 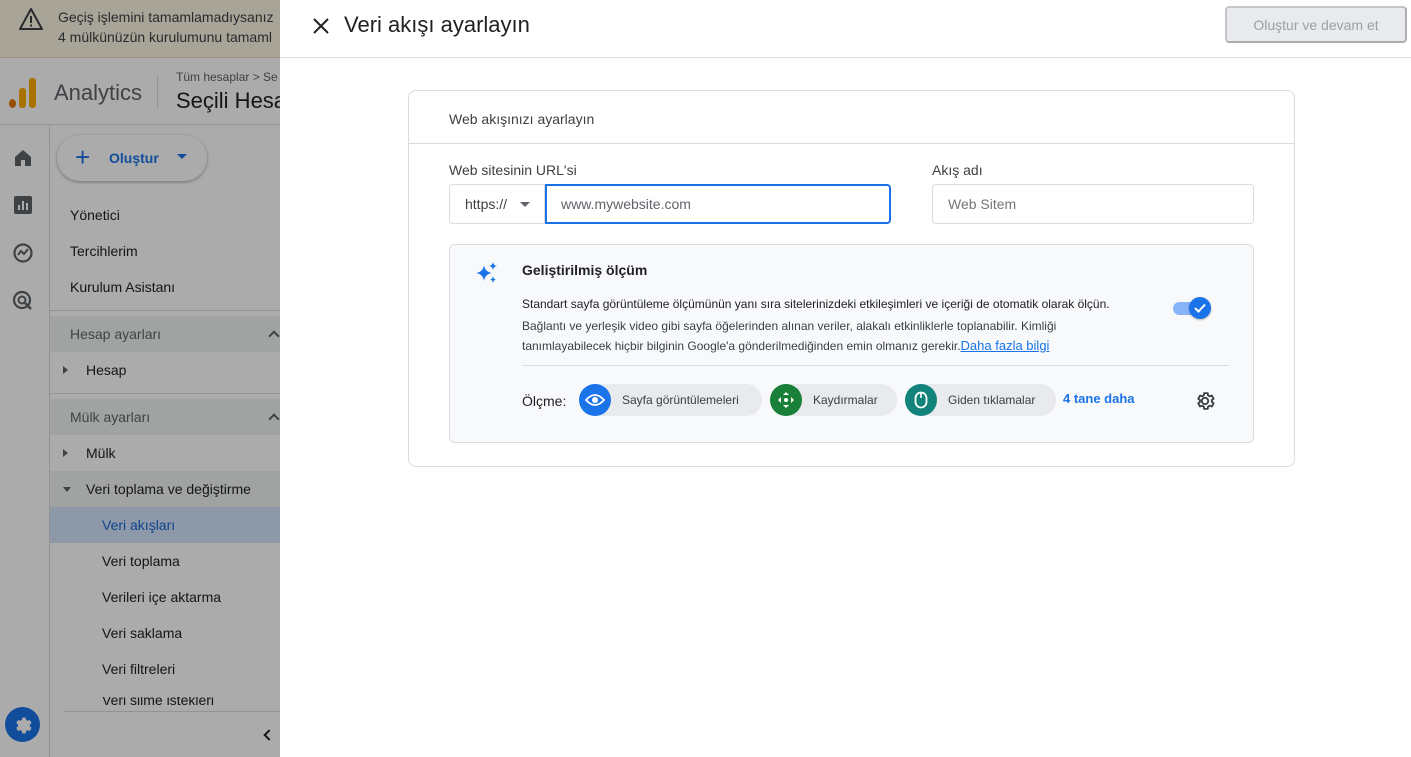 I want to click on toggle-knob, so click(x=1200, y=308).